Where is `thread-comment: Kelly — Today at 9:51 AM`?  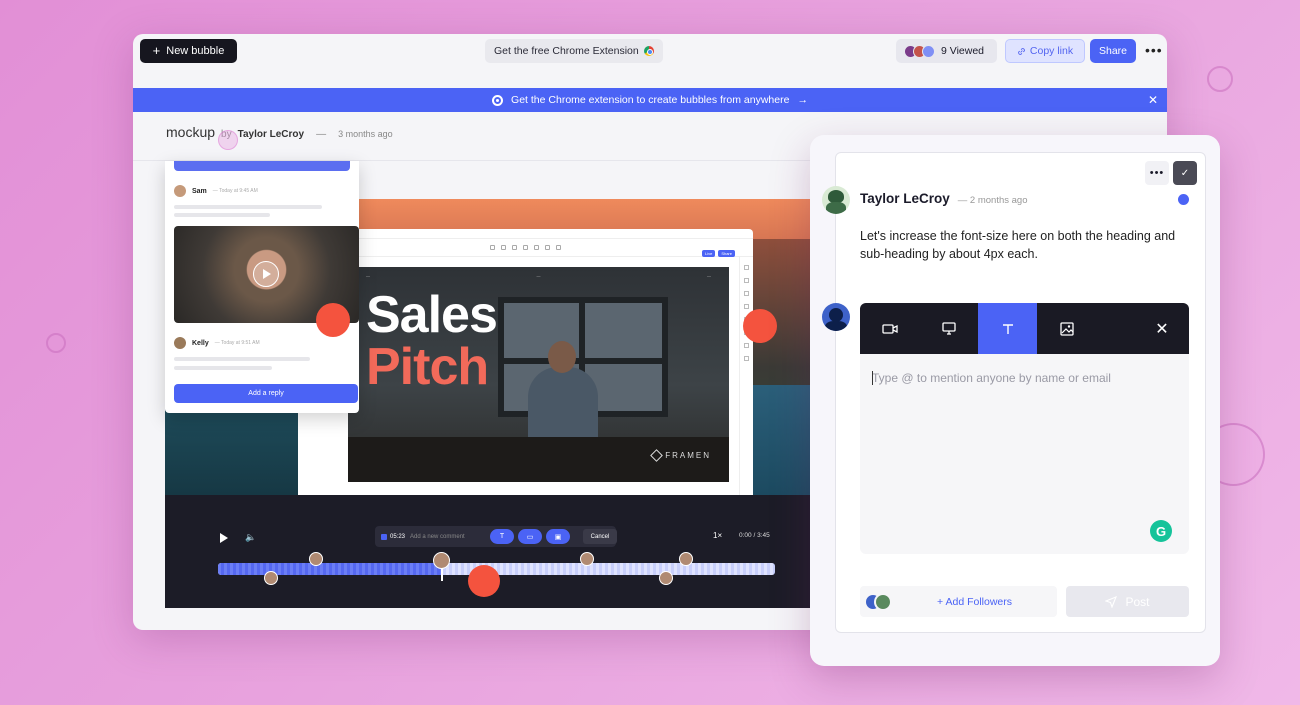 thread-comment: Kelly — Today at 9:51 AM is located at coordinates (217, 343).